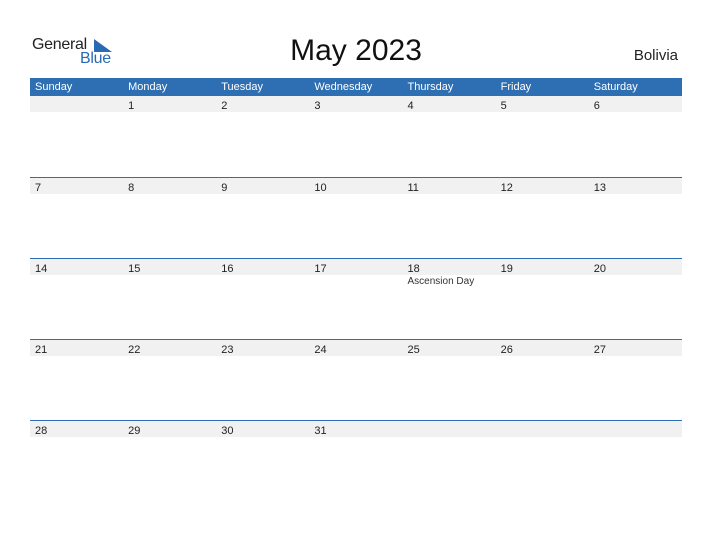  Describe the element at coordinates (76, 267) in the screenshot. I see `day-cell: 14` at that location.